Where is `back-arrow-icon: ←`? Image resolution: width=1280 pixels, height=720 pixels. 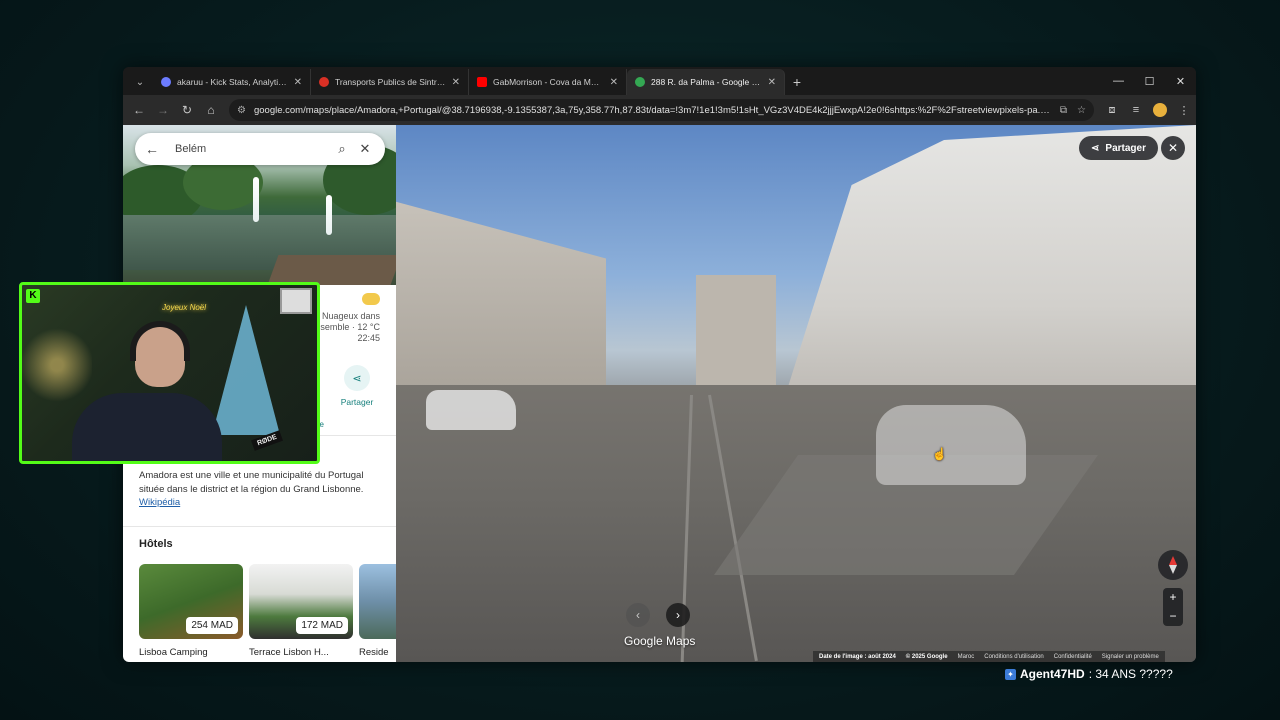 back-arrow-icon: ← is located at coordinates (155, 149).